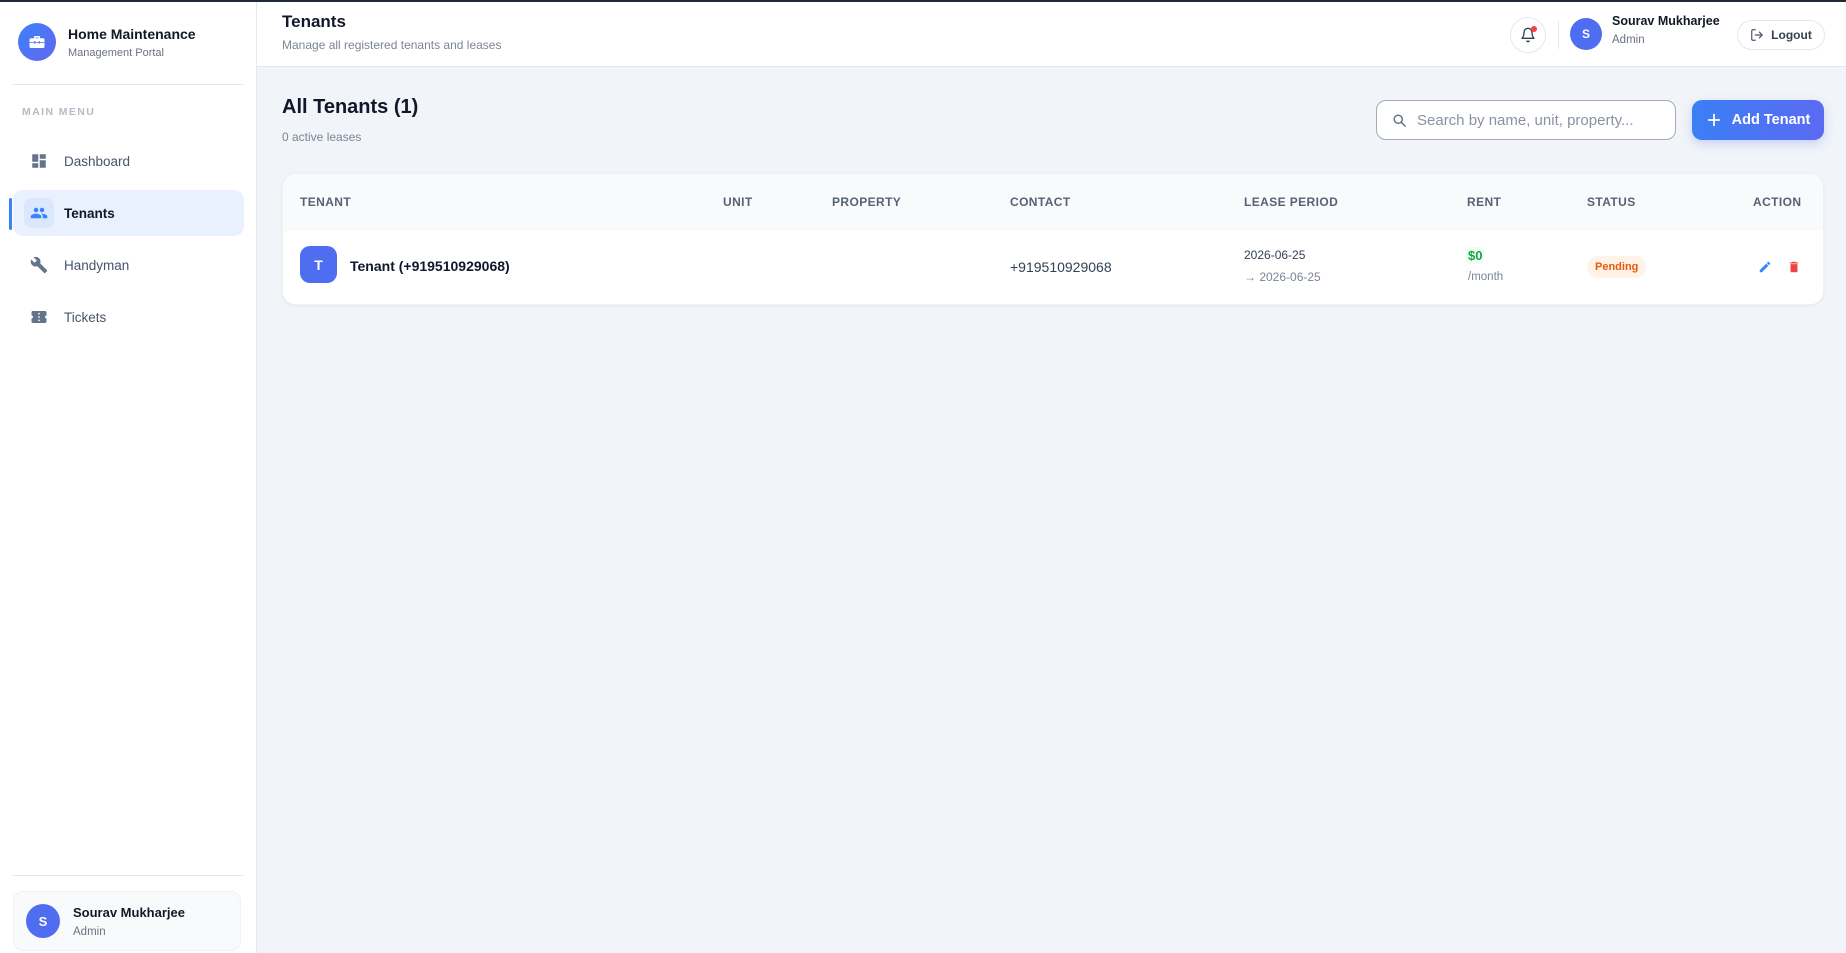  I want to click on sidebar-item-tenants: Tenants, so click(128, 213).